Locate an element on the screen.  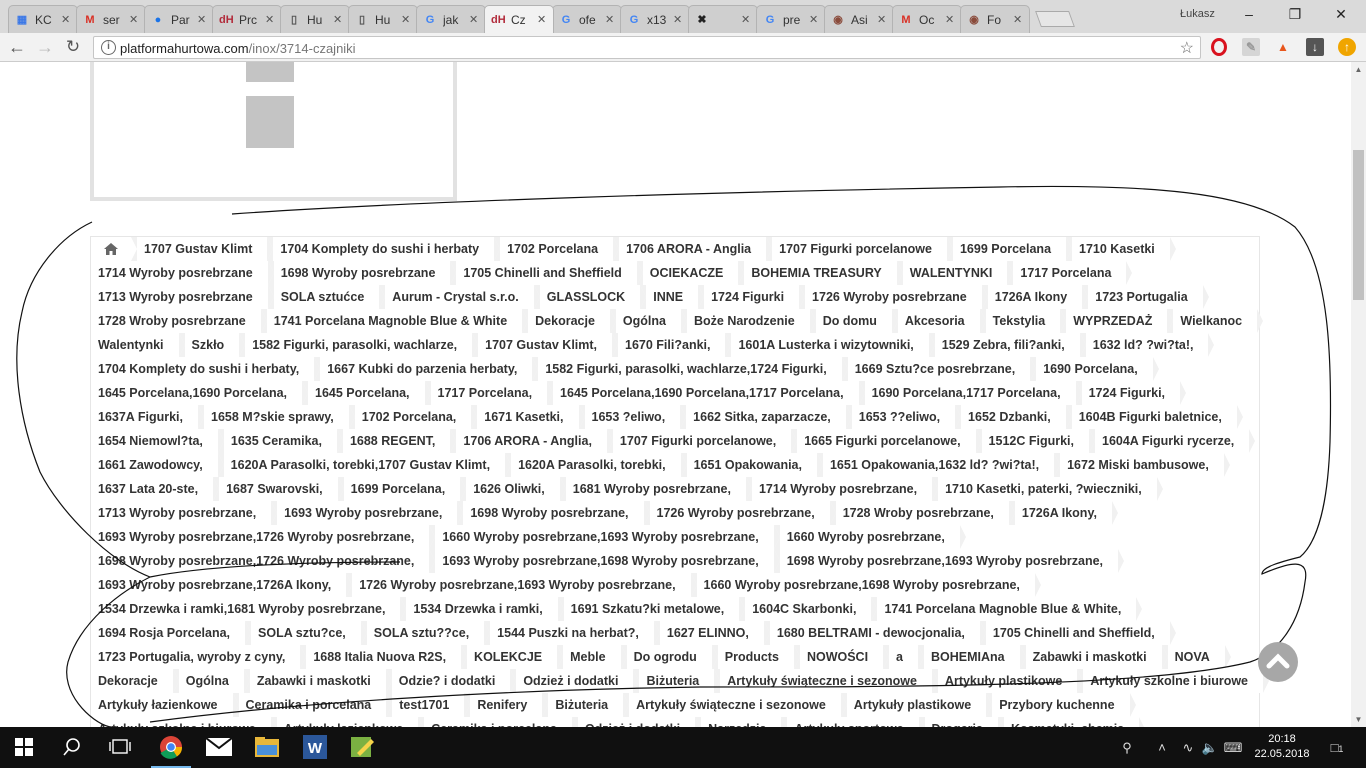
breadcrumb-link: 1702 Porcelana is located at coordinates (557, 249).